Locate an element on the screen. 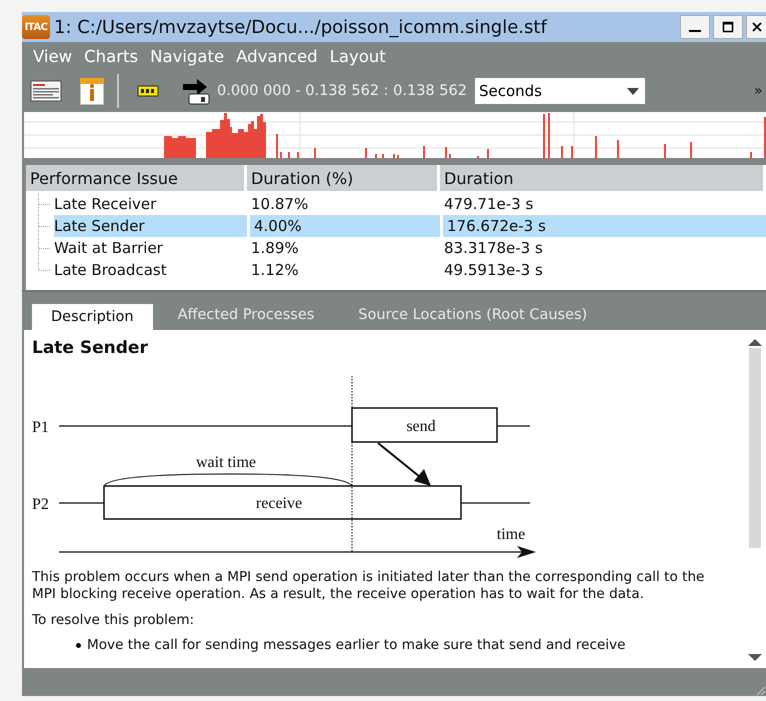  close-icon is located at coordinates (756, 27).